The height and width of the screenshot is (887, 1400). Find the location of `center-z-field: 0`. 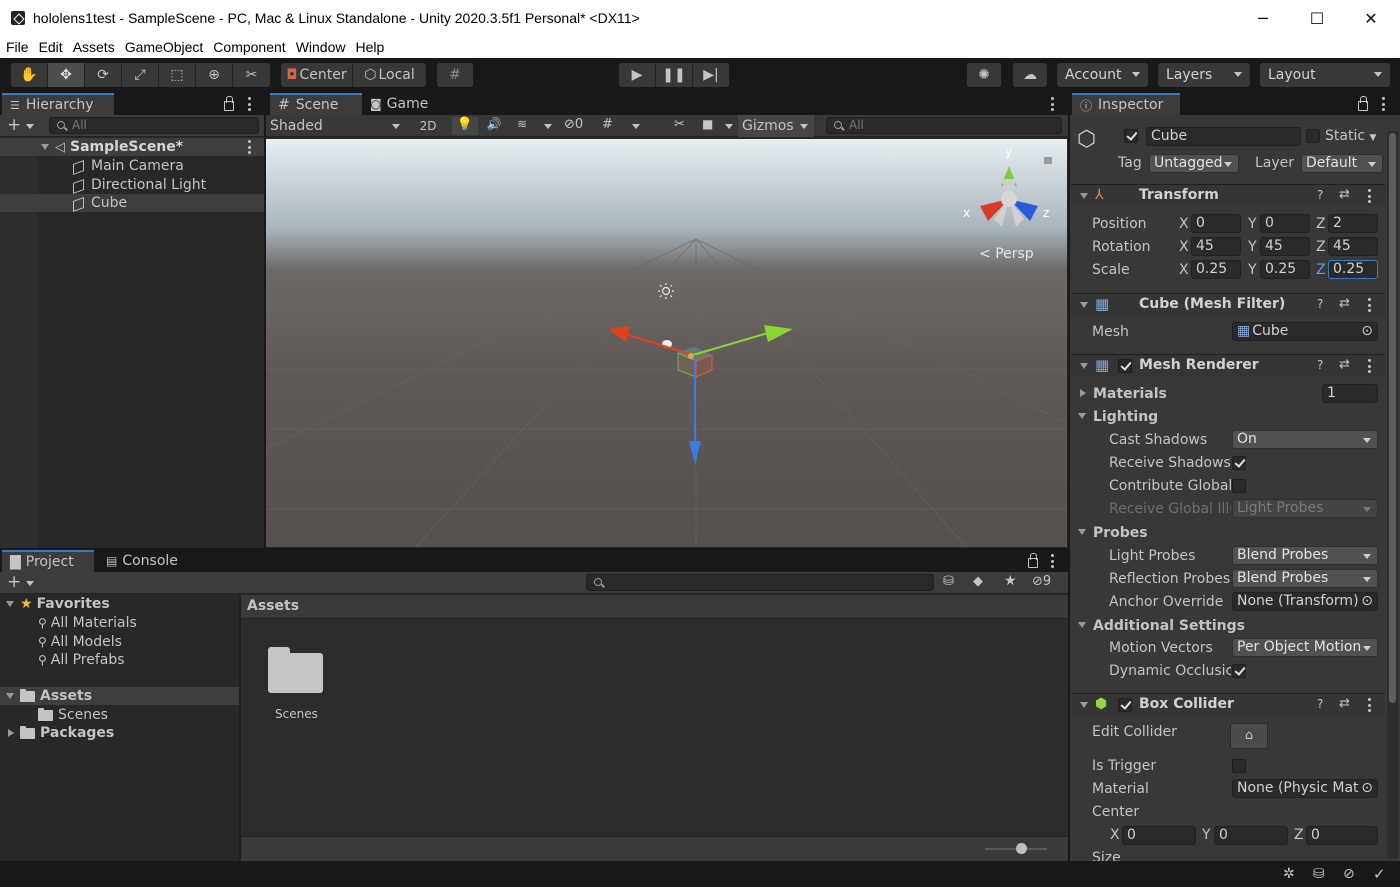

center-z-field: 0 is located at coordinates (1342, 835).